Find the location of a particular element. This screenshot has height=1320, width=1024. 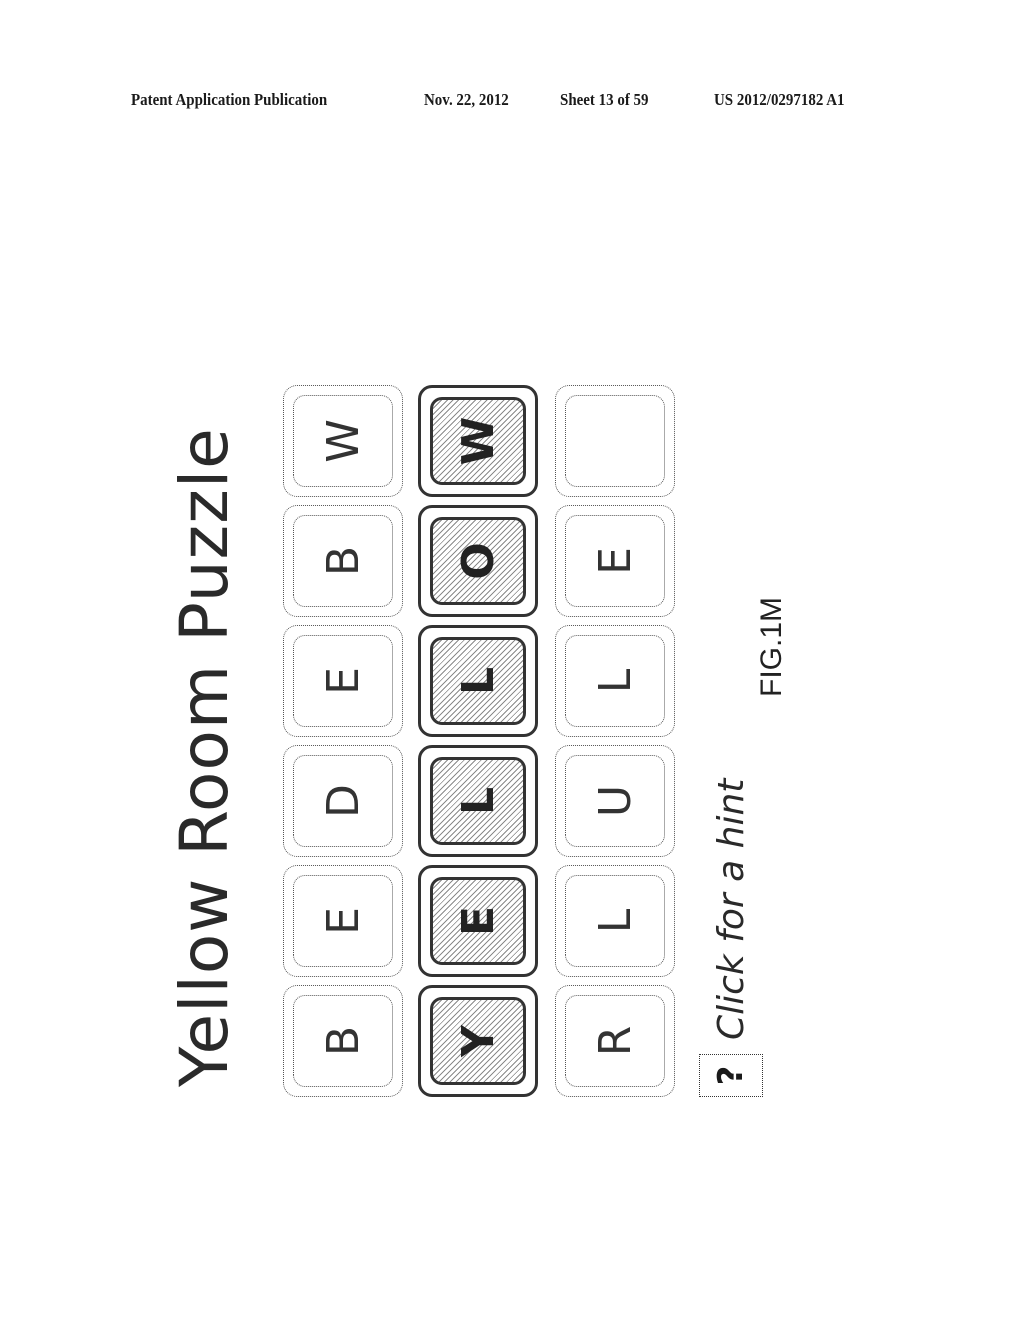

tile-letter: R is located at coordinates (615, 1041).